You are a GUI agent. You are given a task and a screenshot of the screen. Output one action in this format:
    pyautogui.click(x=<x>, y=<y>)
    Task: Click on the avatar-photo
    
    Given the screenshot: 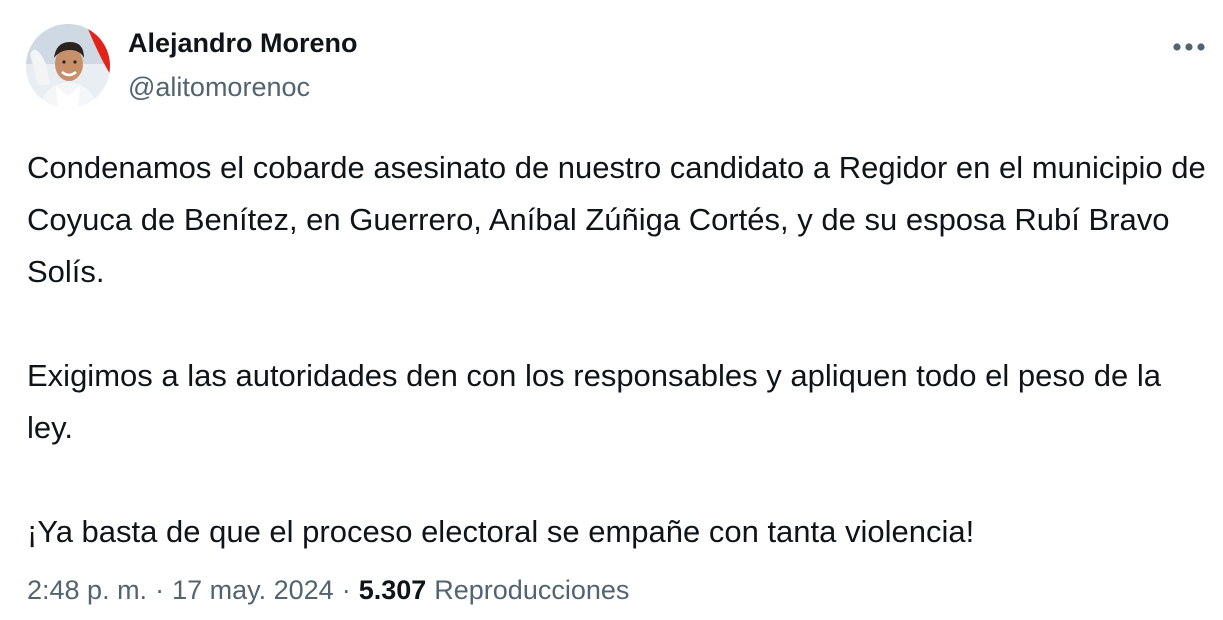 What is the action you would take?
    pyautogui.click(x=68, y=66)
    